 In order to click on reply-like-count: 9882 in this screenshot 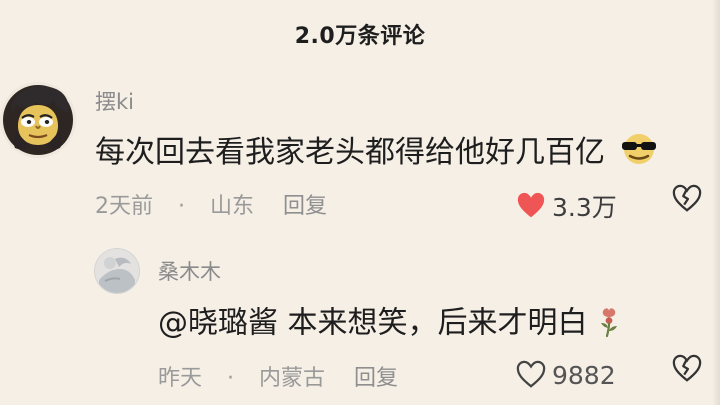, I will do `click(584, 375)`.